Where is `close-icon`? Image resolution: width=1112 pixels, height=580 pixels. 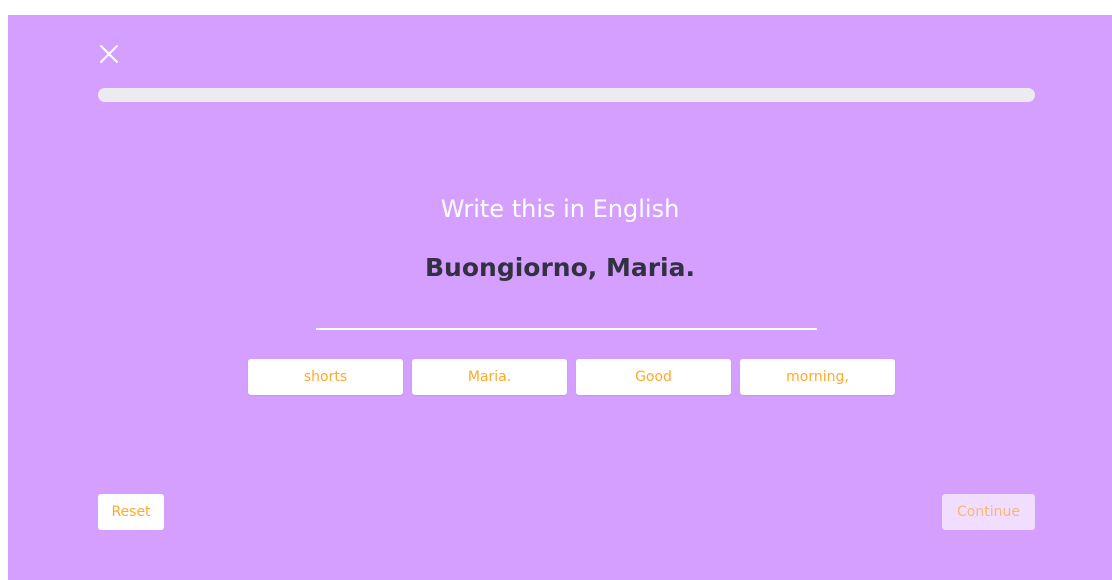 close-icon is located at coordinates (109, 54).